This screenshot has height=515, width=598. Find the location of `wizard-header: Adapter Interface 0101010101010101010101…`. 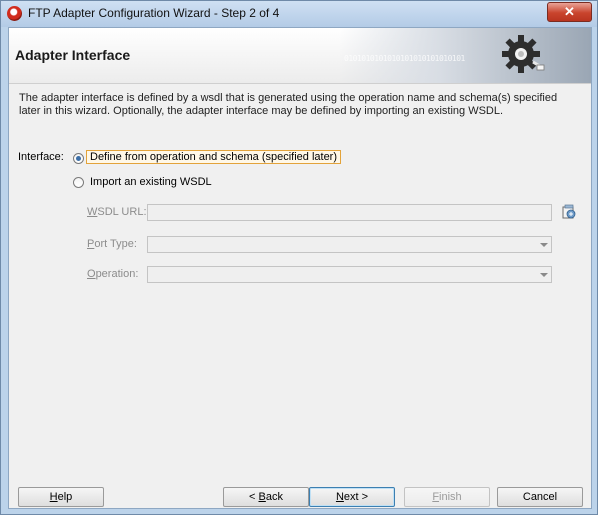

wizard-header: Adapter Interface 0101010101010101010101… is located at coordinates (300, 56).